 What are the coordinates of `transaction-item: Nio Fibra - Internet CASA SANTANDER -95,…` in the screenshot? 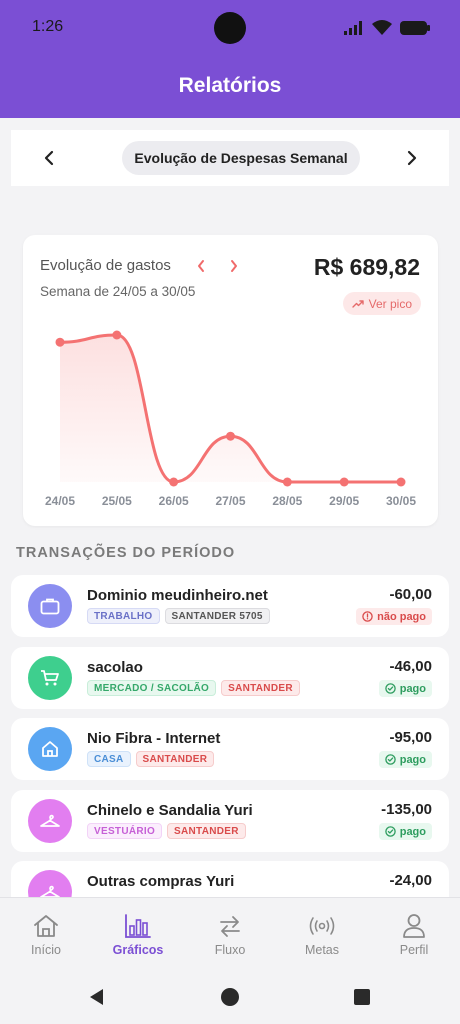 It's located at (230, 749).